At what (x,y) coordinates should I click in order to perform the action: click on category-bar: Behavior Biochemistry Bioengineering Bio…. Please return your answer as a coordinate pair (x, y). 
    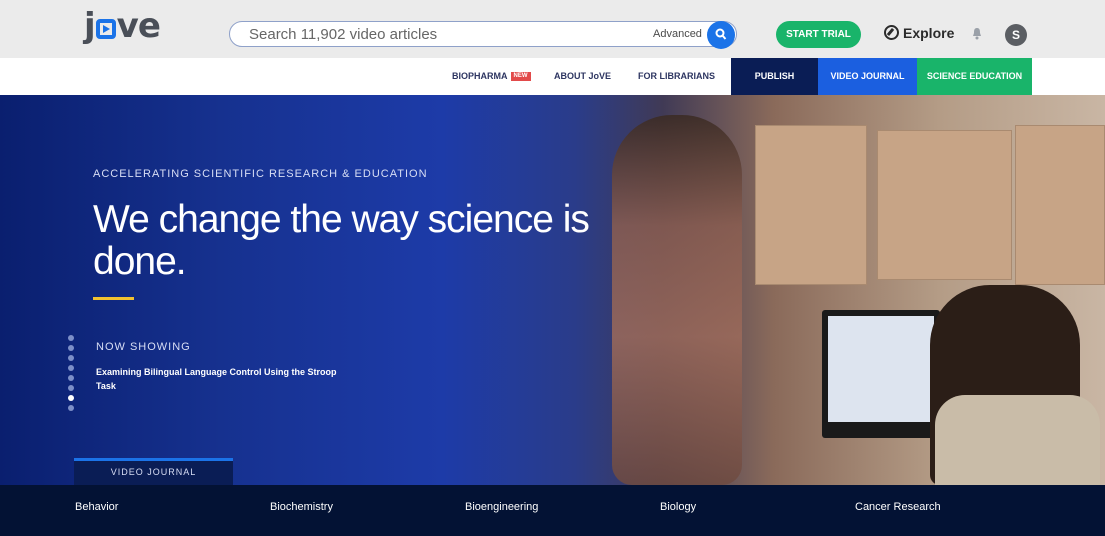
    Looking at the image, I should click on (552, 510).